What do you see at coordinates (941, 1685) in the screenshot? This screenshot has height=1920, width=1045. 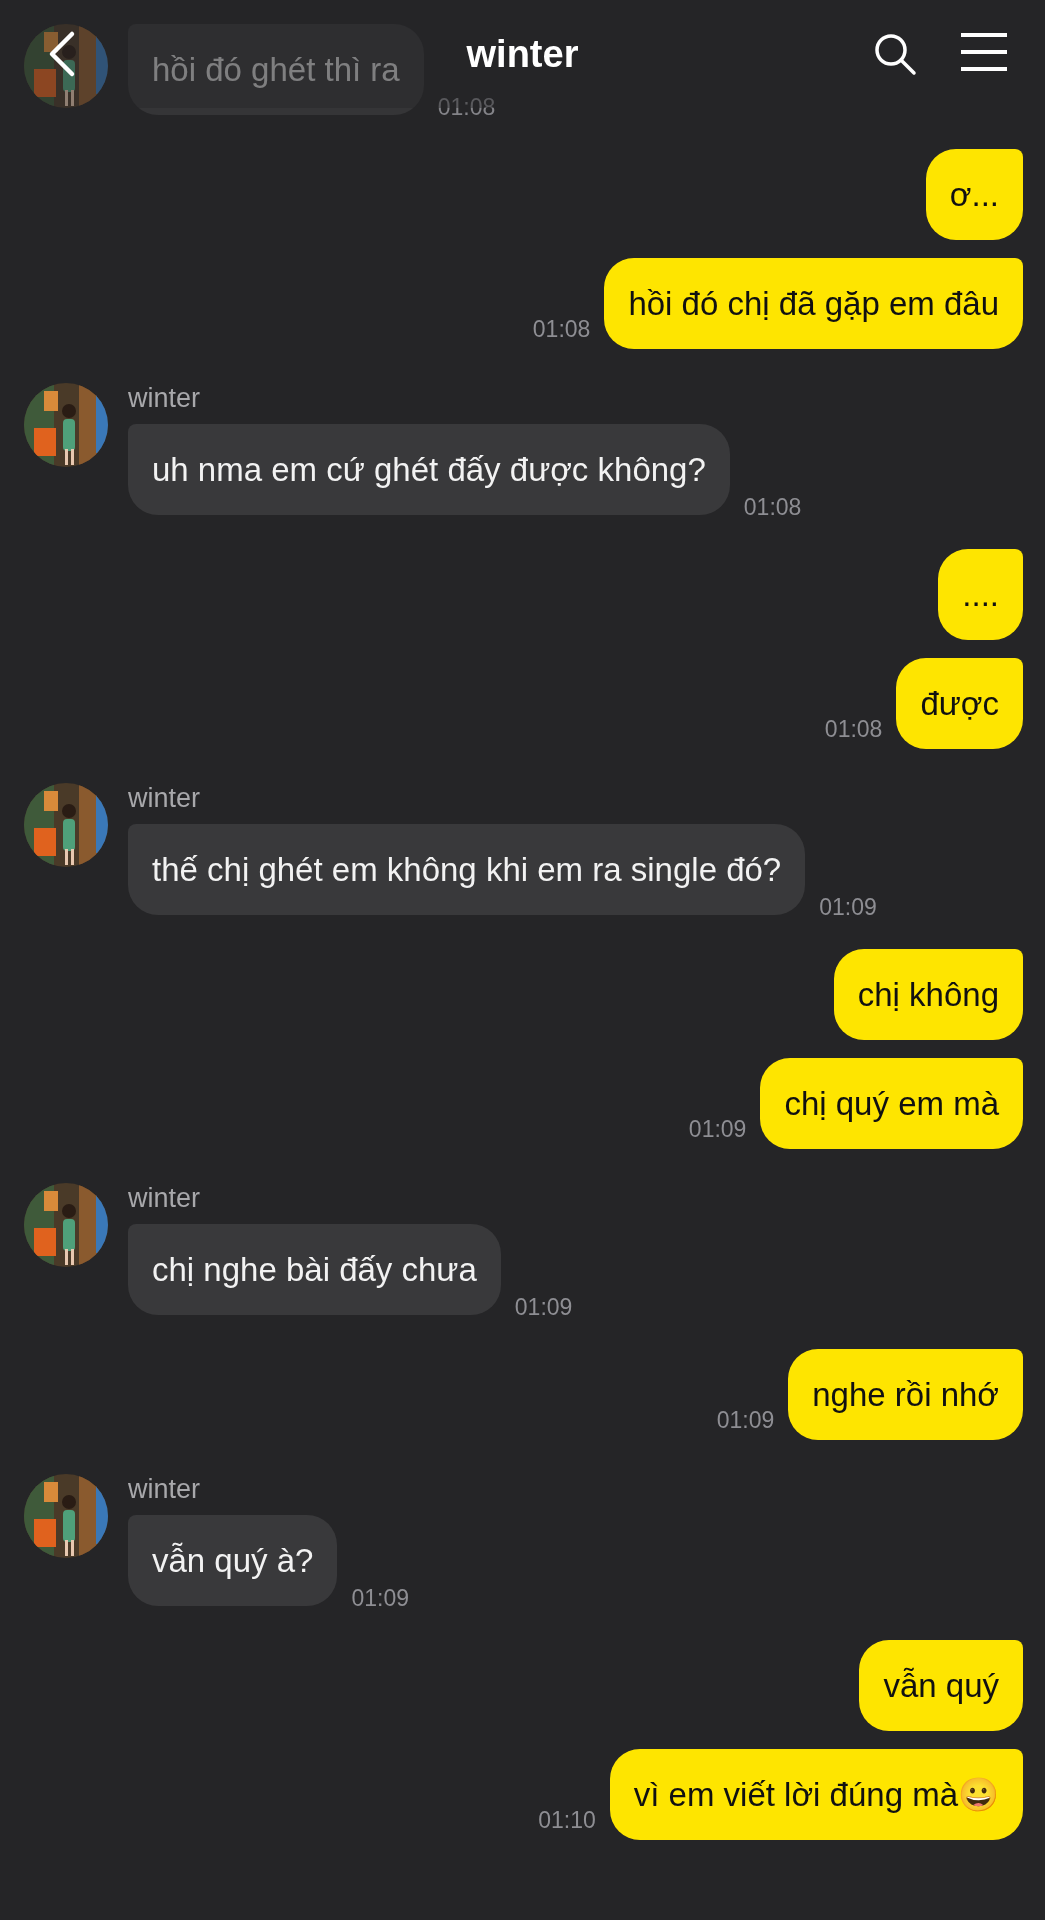 I see `message-bubble: vẫn quý` at bounding box center [941, 1685].